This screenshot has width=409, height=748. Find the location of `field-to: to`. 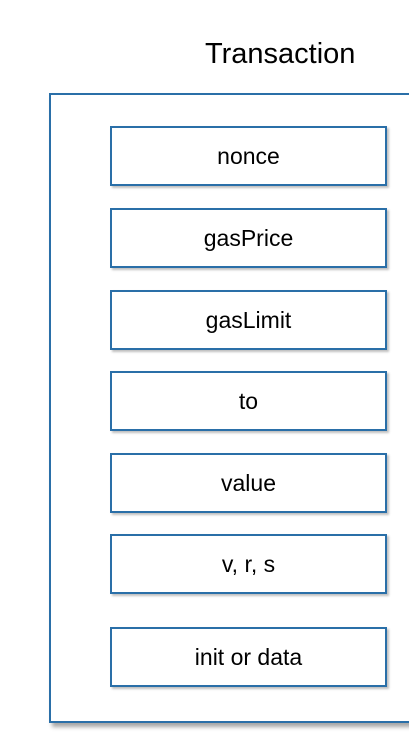

field-to: to is located at coordinates (248, 401).